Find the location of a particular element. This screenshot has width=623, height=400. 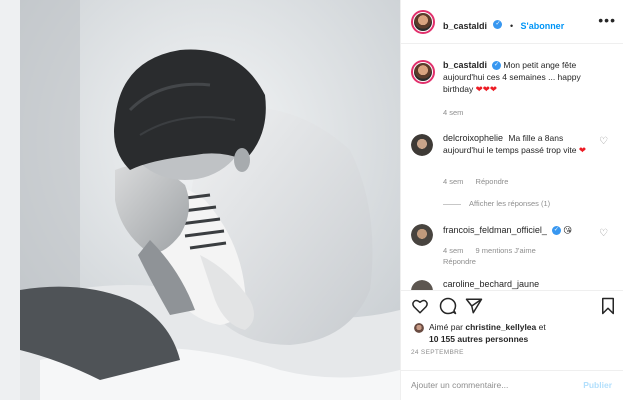

heart-emoji: ❤❤❤ is located at coordinates (486, 89).